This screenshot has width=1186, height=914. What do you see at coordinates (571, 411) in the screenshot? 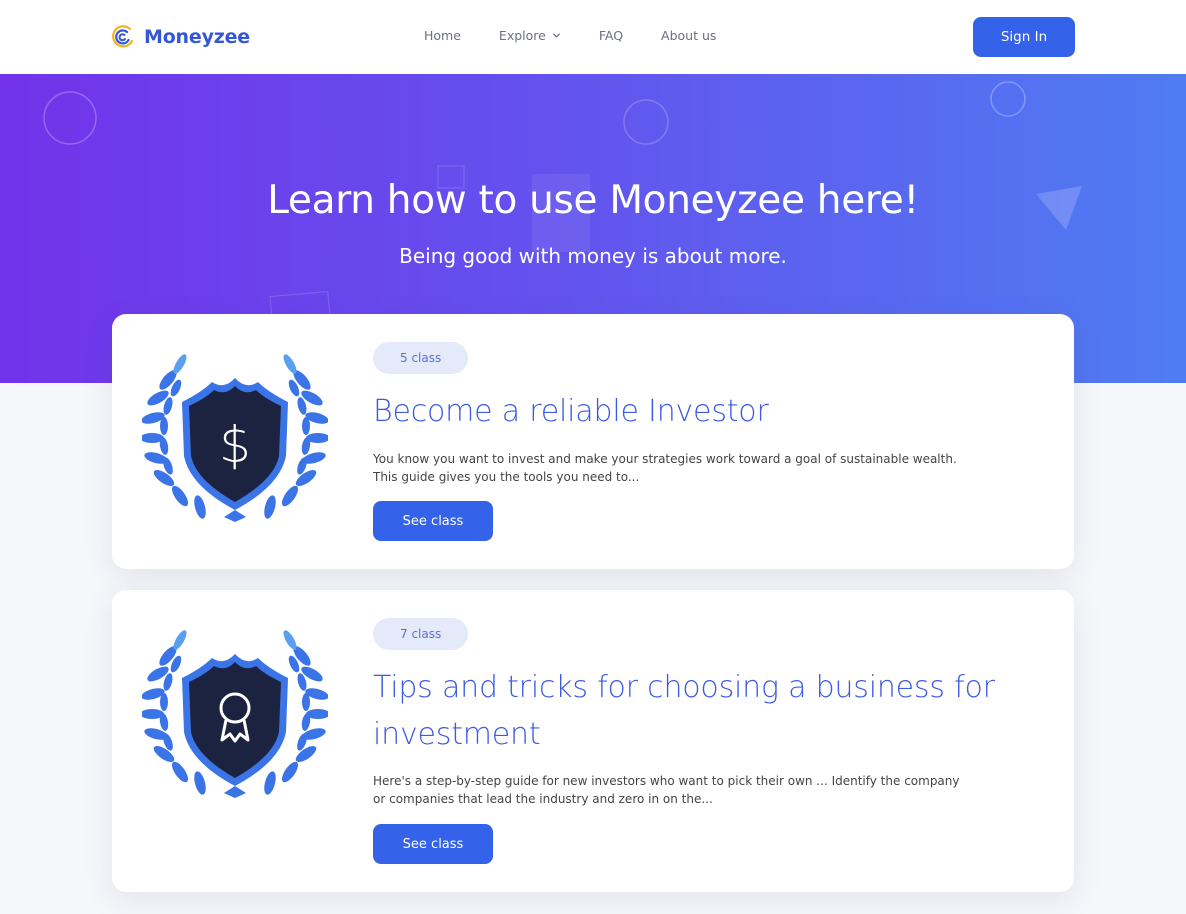
I see `card-title: Become a reliable Investor` at bounding box center [571, 411].